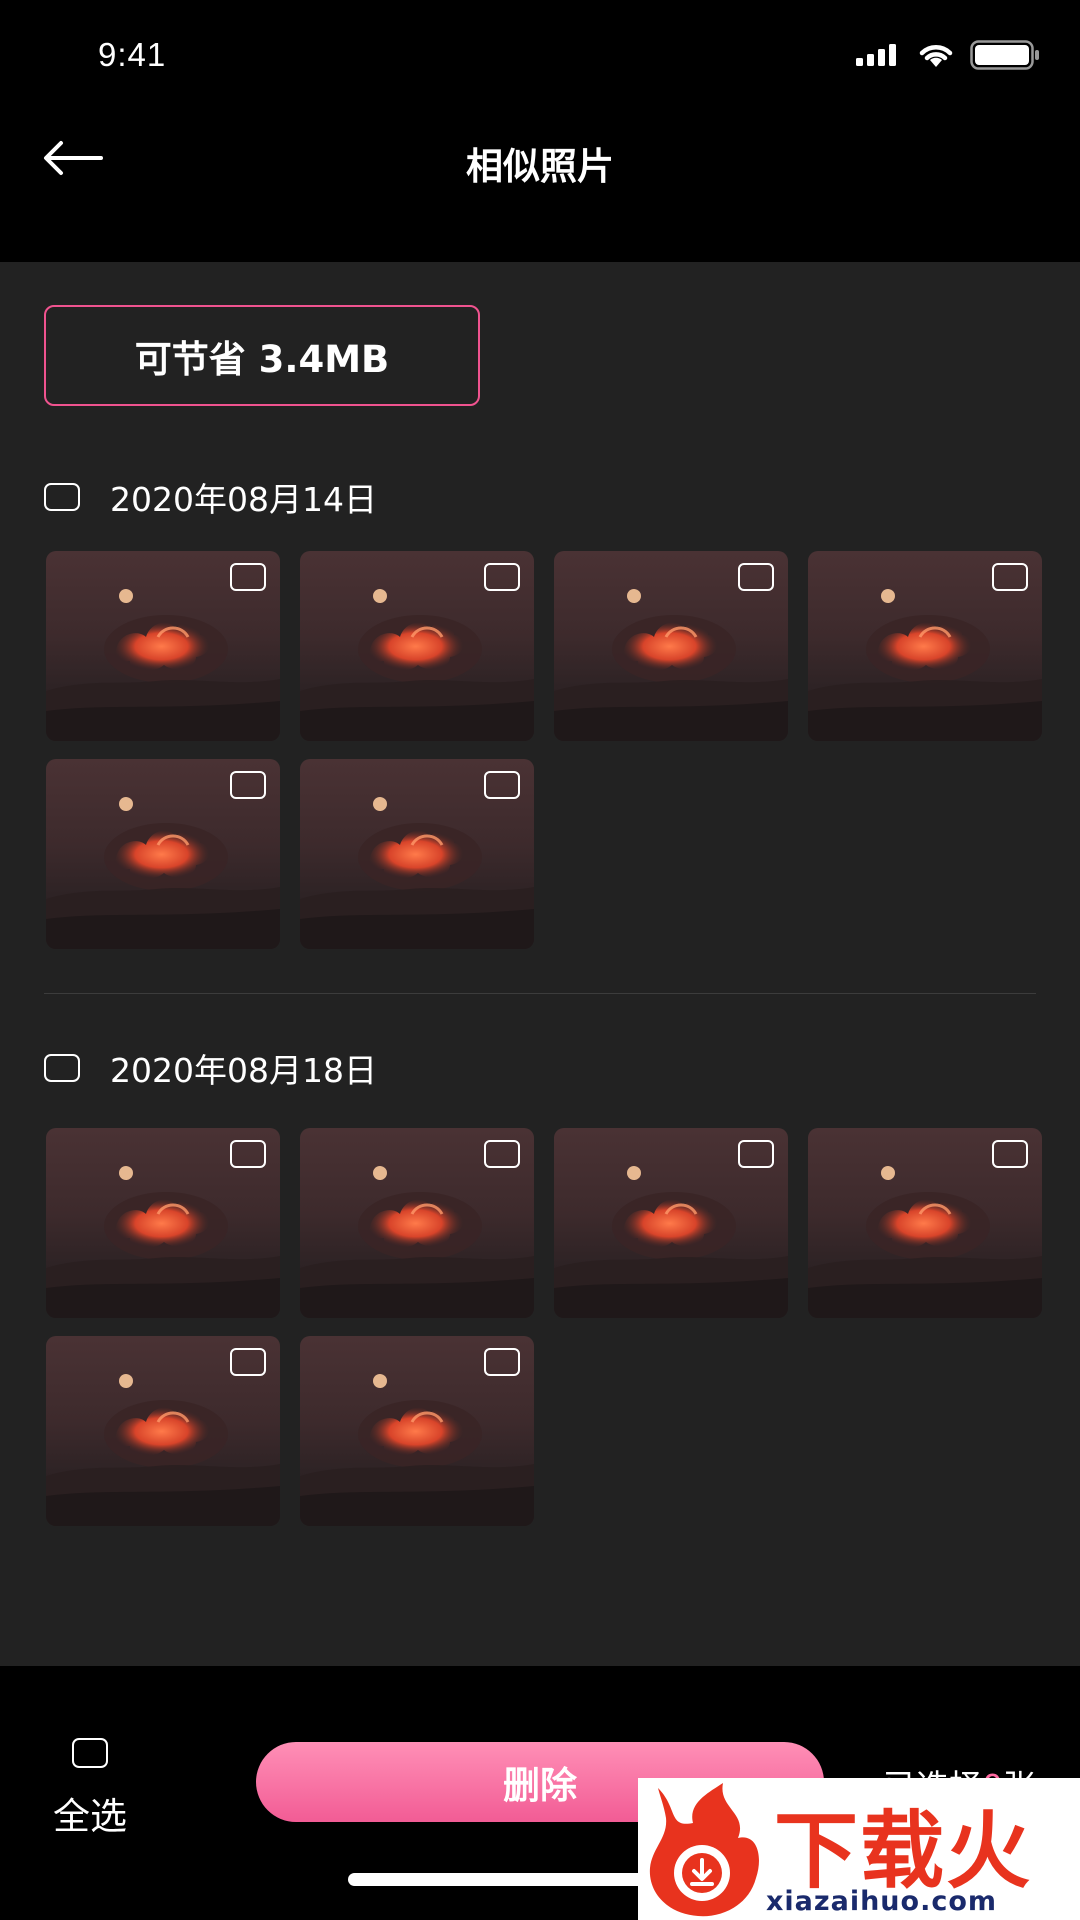 Image resolution: width=1080 pixels, height=1920 pixels. I want to click on page-title: 相似照片, so click(540, 166).